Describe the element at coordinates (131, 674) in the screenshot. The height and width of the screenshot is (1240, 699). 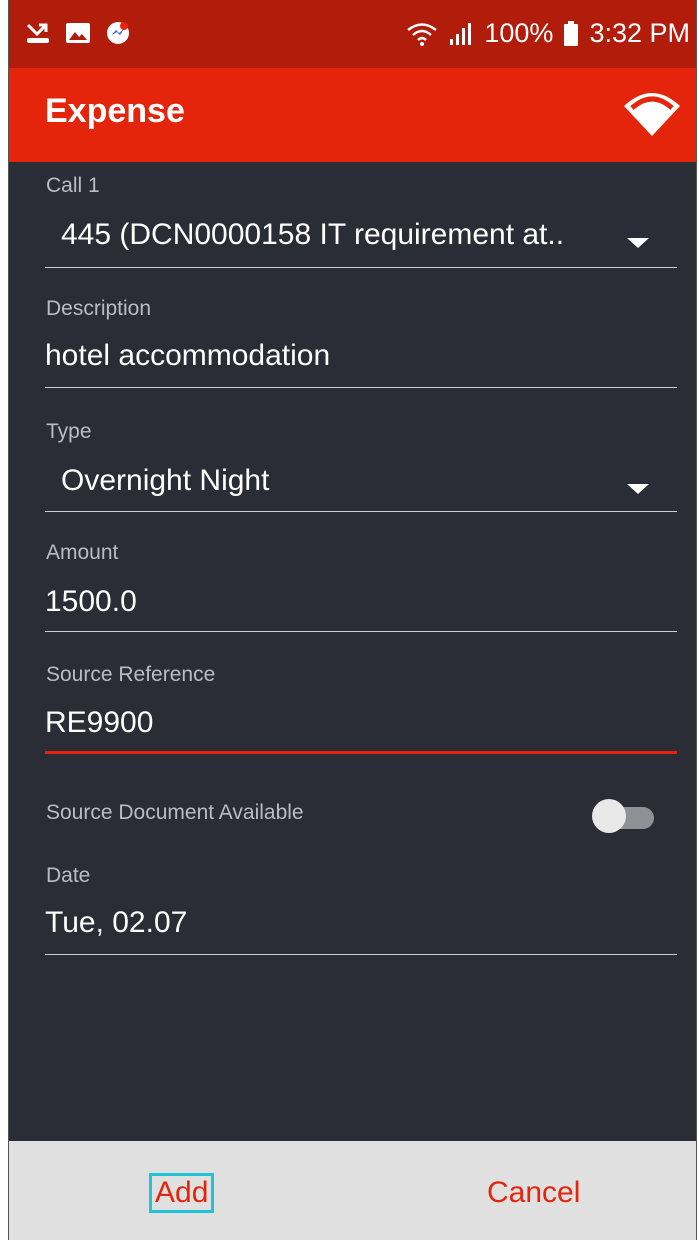
I see `source-reference-label: Source Reference` at that location.